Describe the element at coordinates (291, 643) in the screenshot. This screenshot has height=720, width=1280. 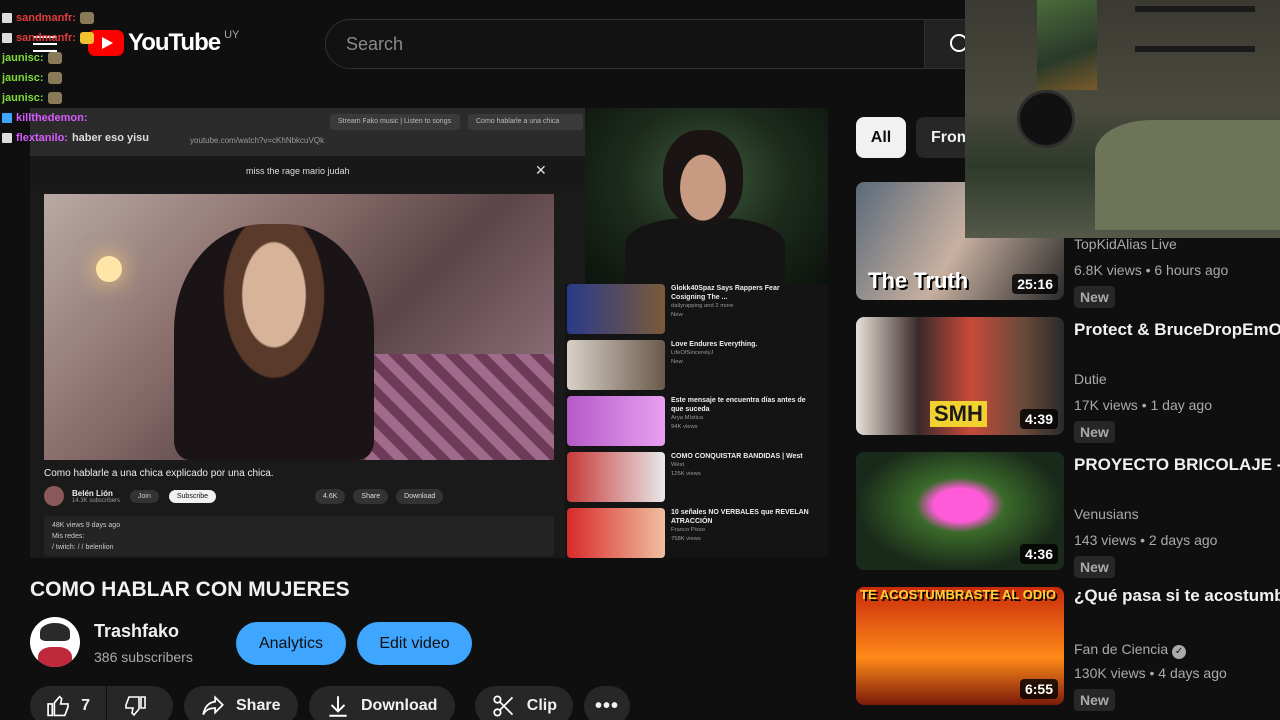
I see `analytics-button: Analytics` at that location.